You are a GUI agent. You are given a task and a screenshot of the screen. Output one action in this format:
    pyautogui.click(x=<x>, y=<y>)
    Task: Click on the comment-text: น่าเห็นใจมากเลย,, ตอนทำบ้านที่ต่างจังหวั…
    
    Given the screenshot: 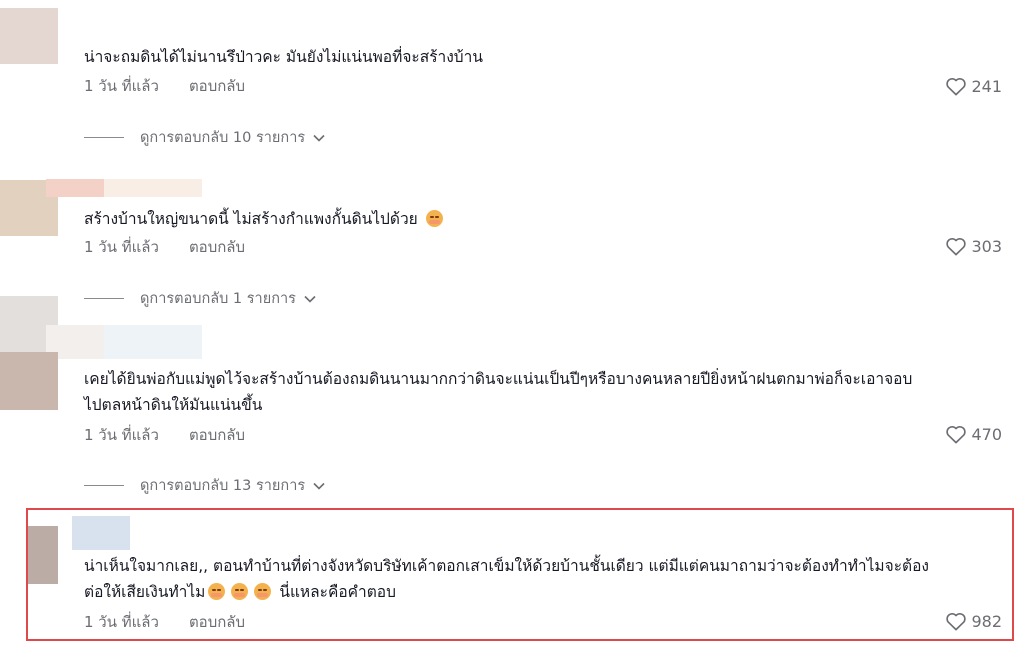 What is the action you would take?
    pyautogui.click(x=546, y=579)
    